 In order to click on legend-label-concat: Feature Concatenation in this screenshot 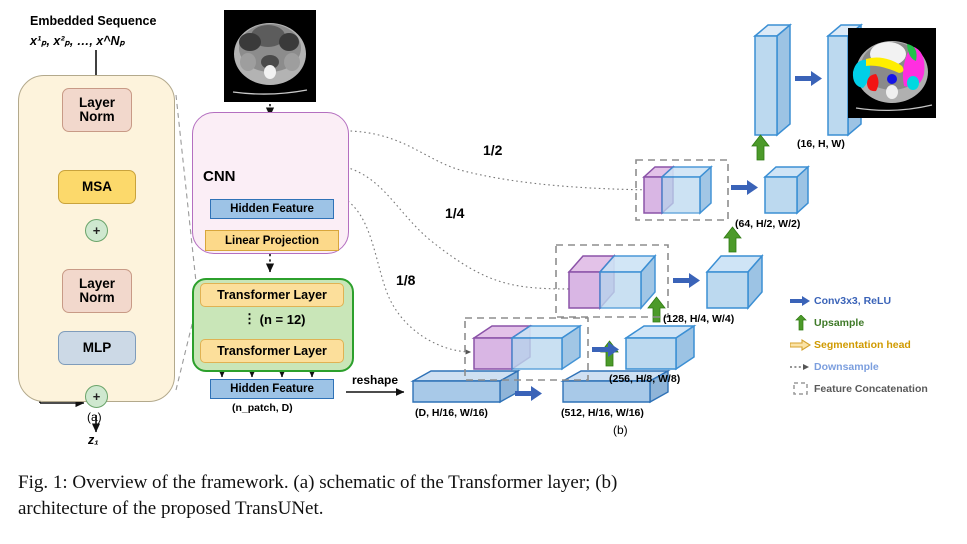, I will do `click(871, 389)`.